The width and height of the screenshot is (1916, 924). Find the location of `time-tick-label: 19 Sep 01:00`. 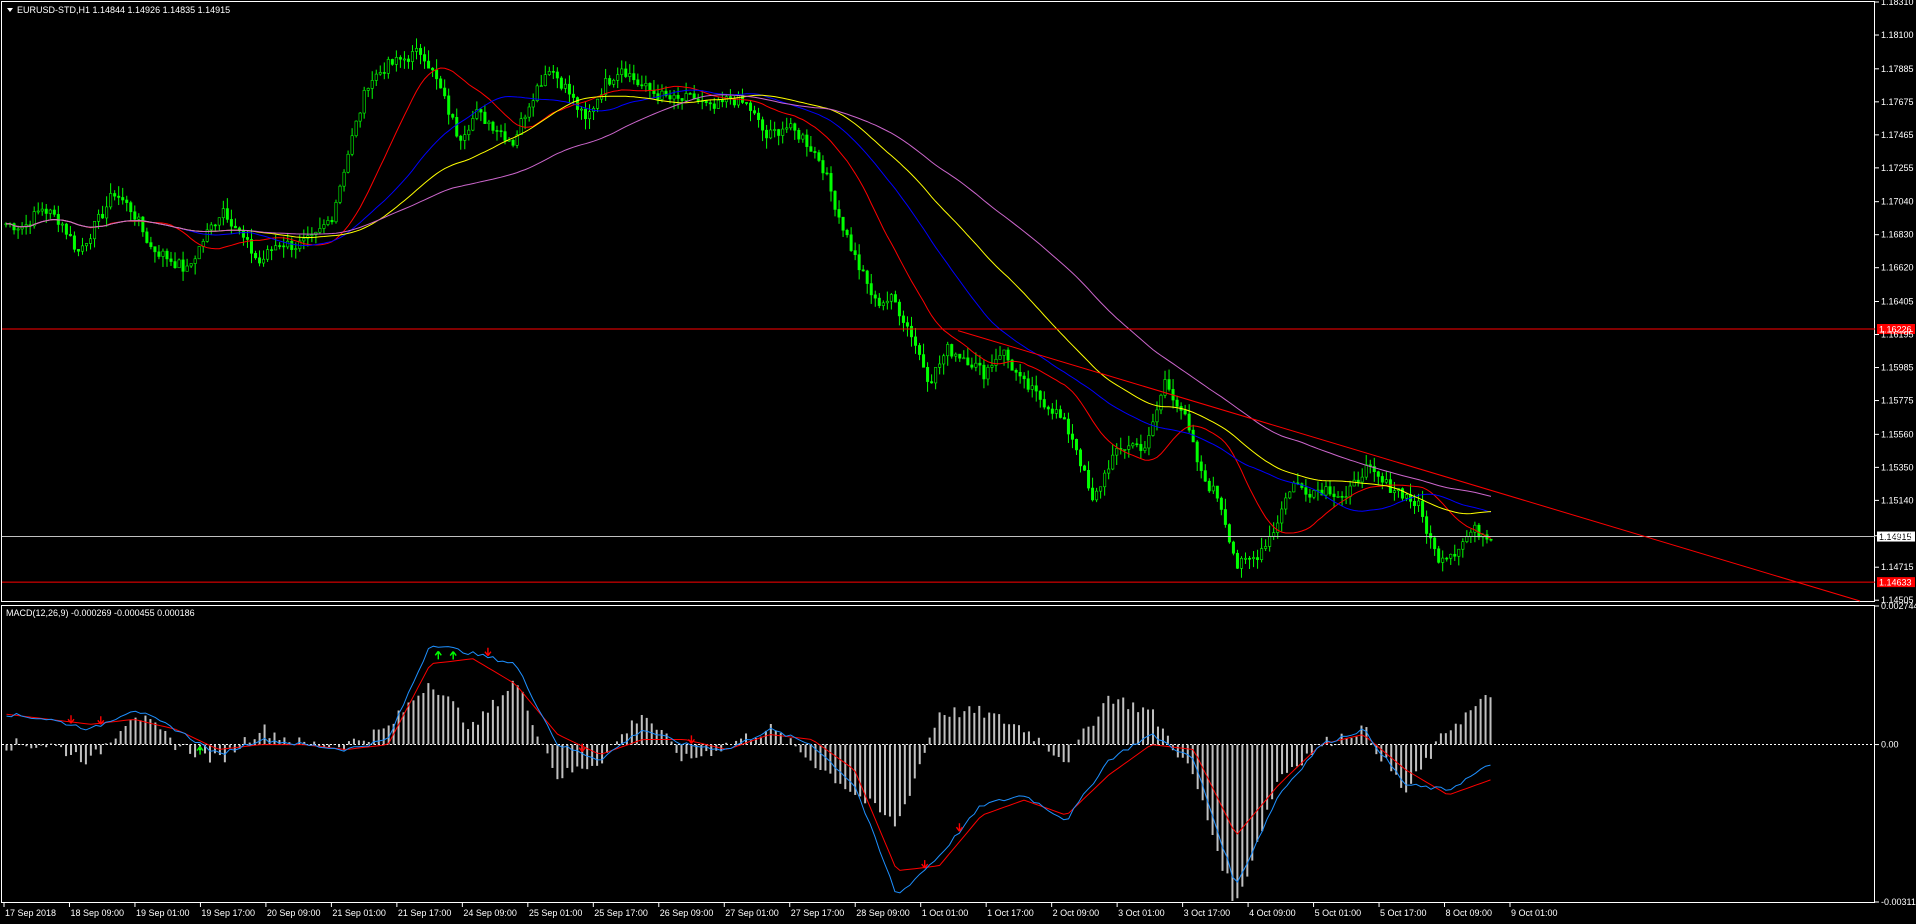

time-tick-label: 19 Sep 01:00 is located at coordinates (163, 913).